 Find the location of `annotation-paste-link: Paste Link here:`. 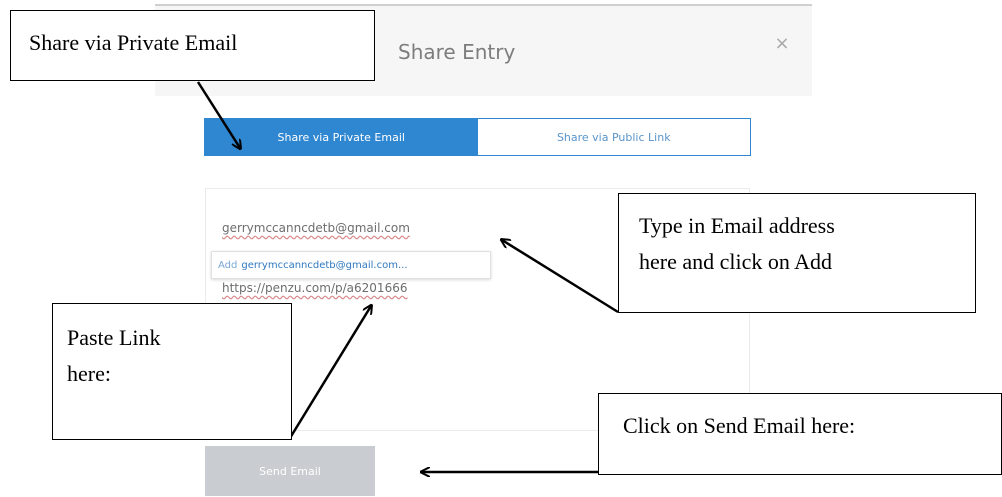

annotation-paste-link: Paste Link here: is located at coordinates (172, 371).